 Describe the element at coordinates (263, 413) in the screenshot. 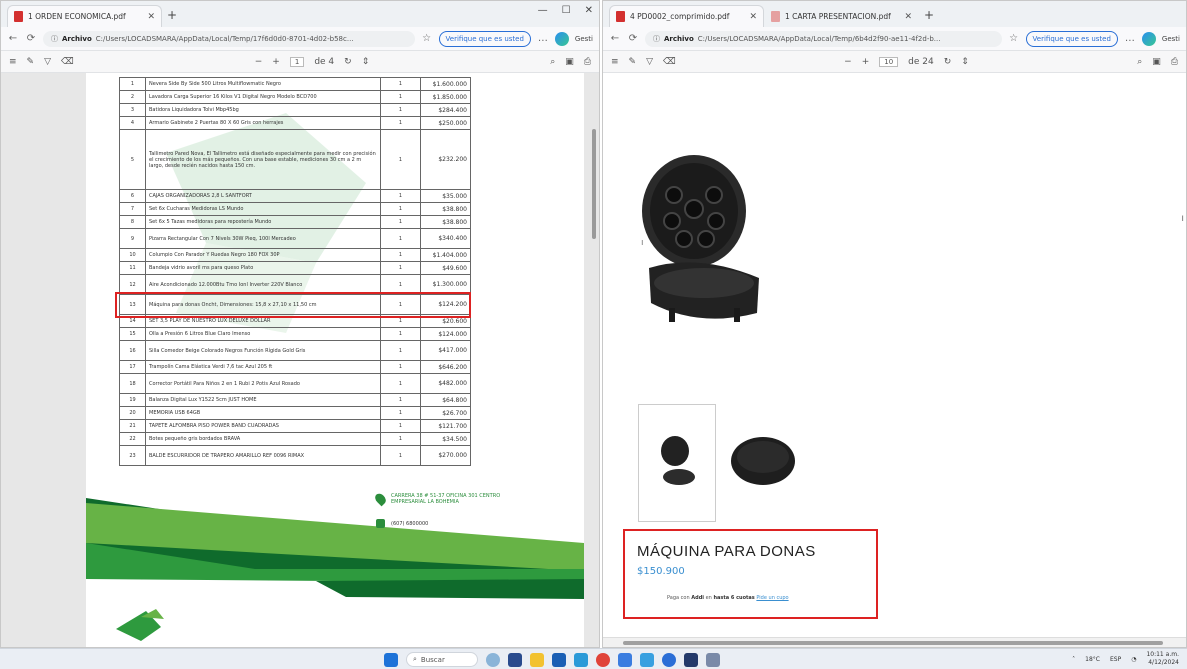

I see `row-description: MEMORIA USB 64GB` at that location.